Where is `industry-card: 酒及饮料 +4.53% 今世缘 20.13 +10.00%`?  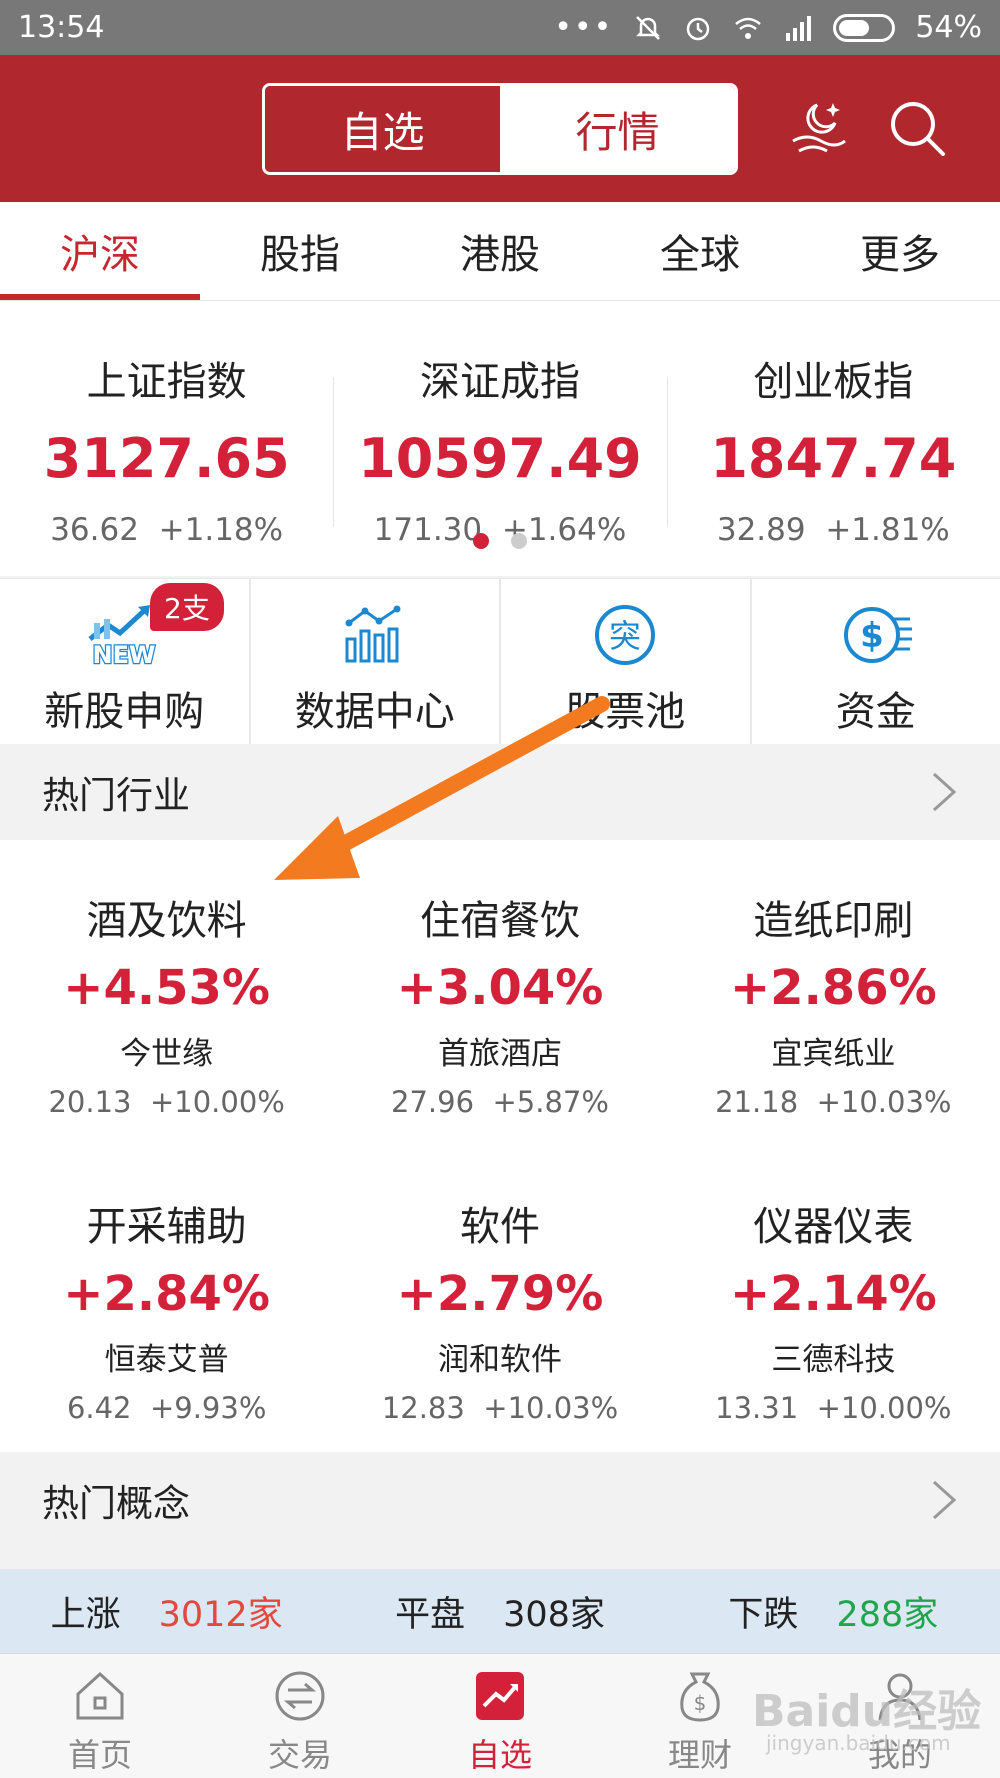
industry-card: 酒及饮料 +4.53% 今世缘 20.13 +10.00% is located at coordinates (166, 993).